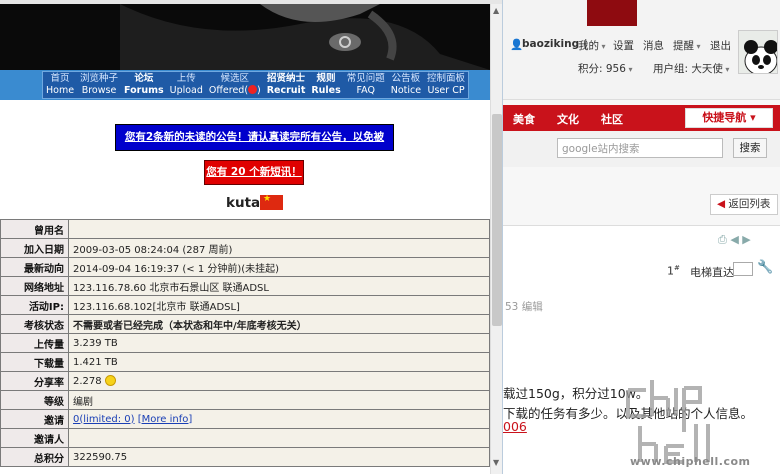 The image size is (780, 474). I want to click on nav-recruit: 招贤纳士 Recruit, so click(286, 85).